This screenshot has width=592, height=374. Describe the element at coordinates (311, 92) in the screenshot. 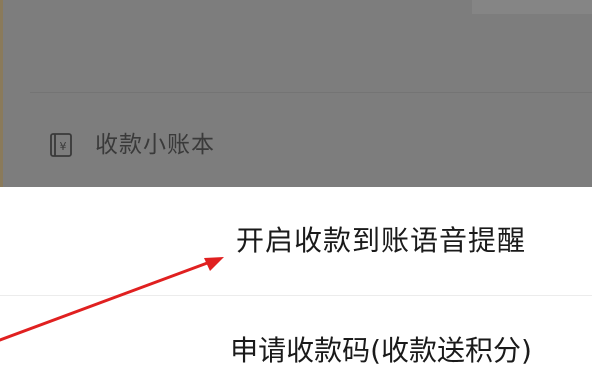

I see `background-divider` at that location.